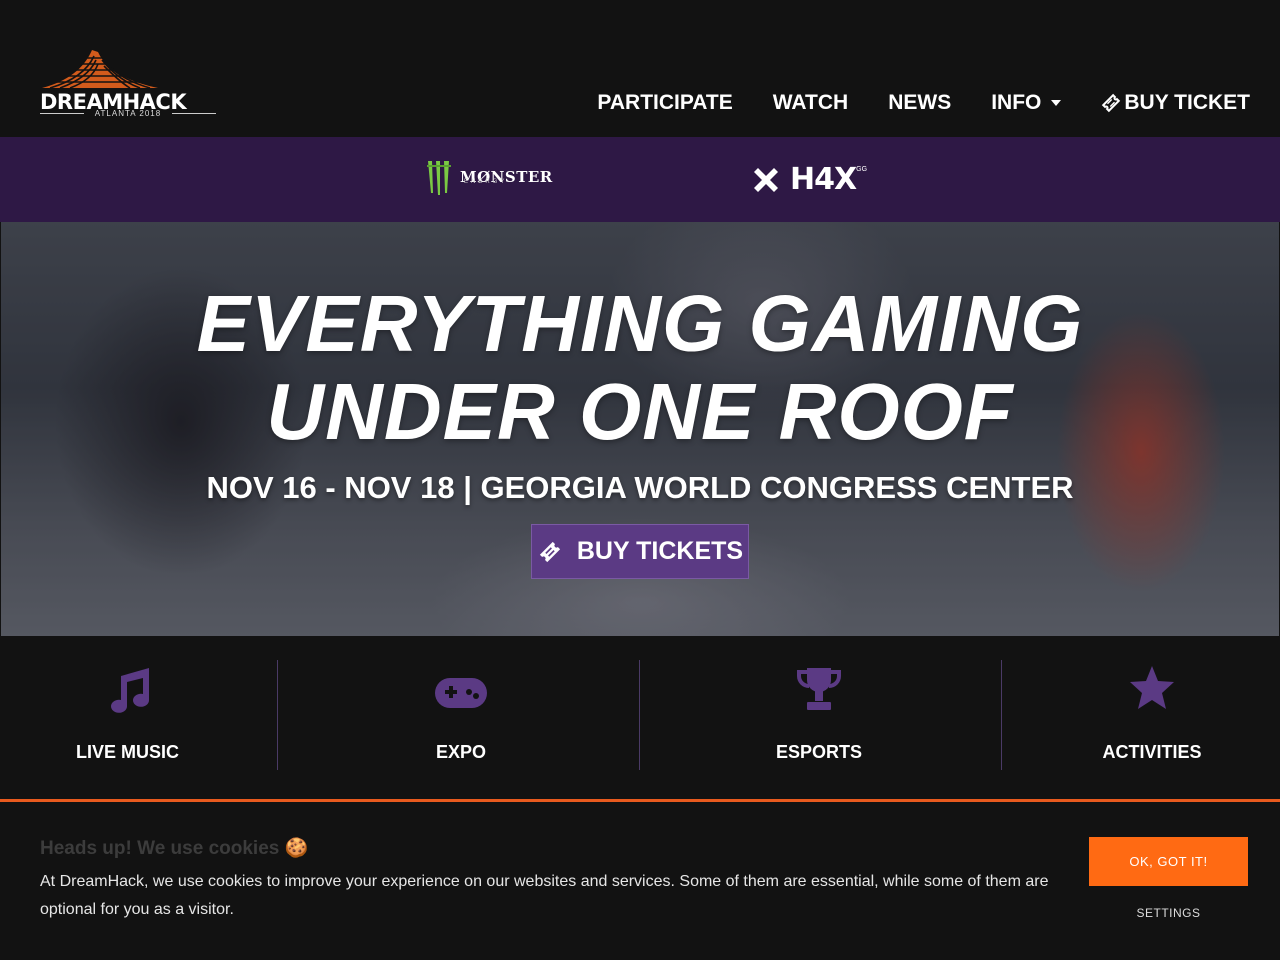  I want to click on buy-tickets-button: BUY TICKETS, so click(640, 551).